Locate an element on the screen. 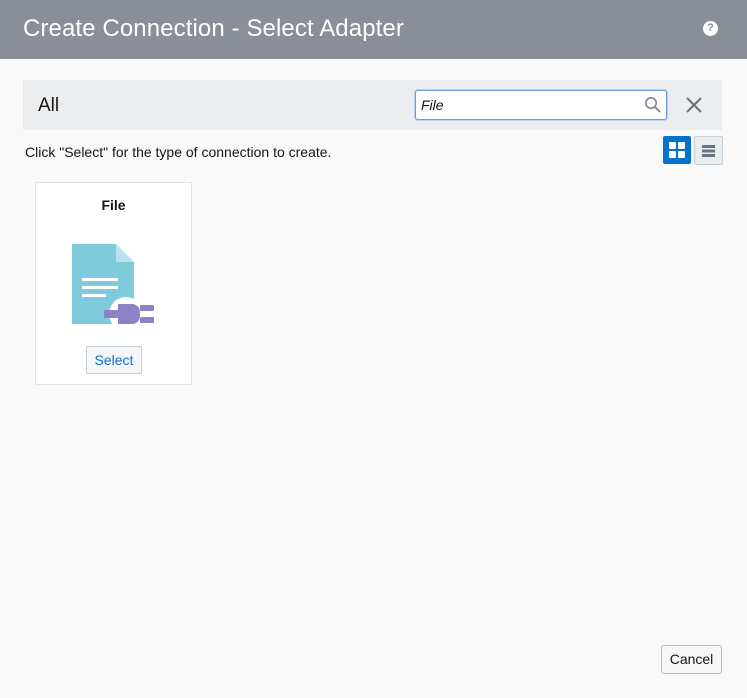 Image resolution: width=747 pixels, height=698 pixels. list-view-icon is located at coordinates (708, 151).